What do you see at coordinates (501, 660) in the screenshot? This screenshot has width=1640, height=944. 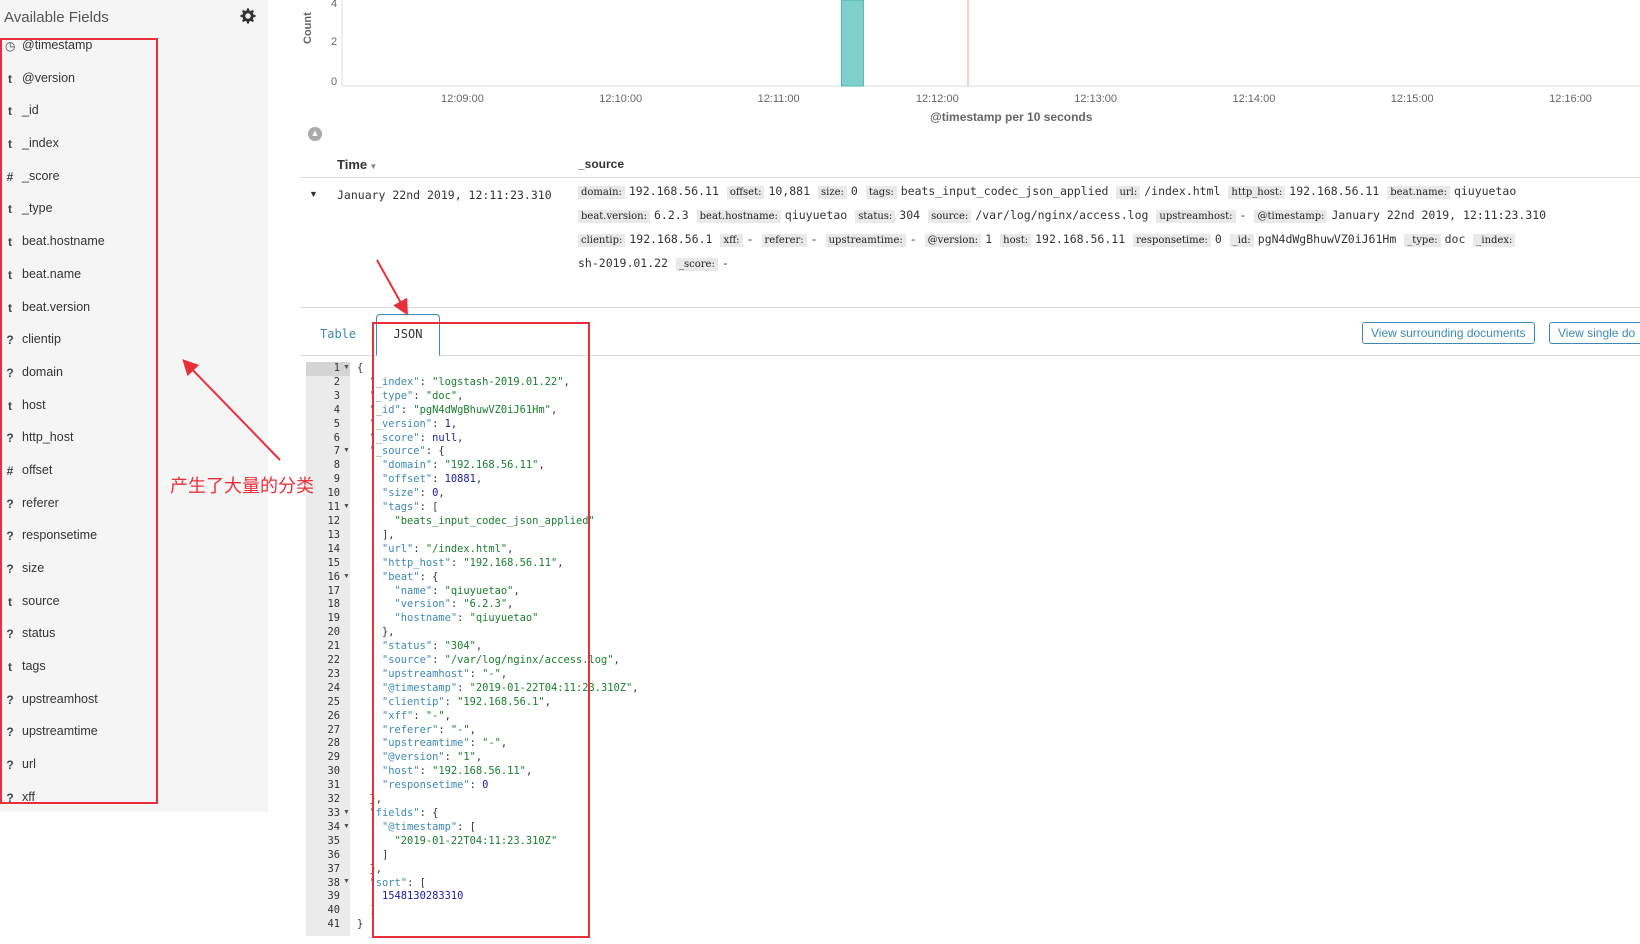 I see `code-line: "source": "/var/log/nginx/access.log",` at bounding box center [501, 660].